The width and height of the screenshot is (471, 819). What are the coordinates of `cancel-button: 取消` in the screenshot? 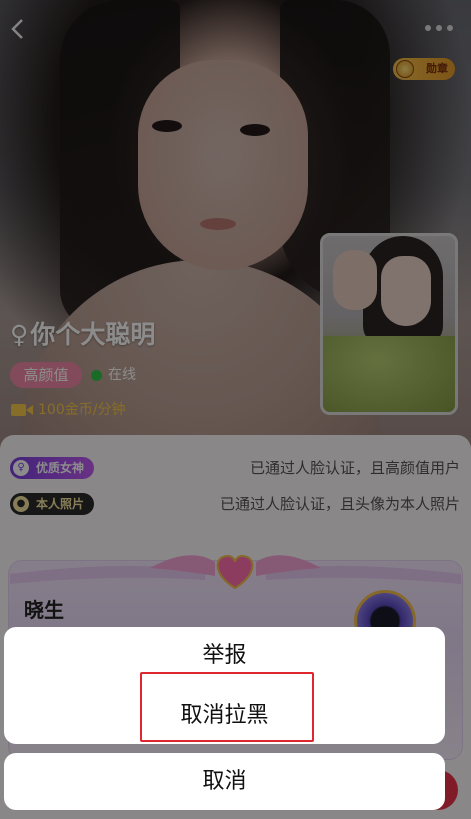 It's located at (224, 782).